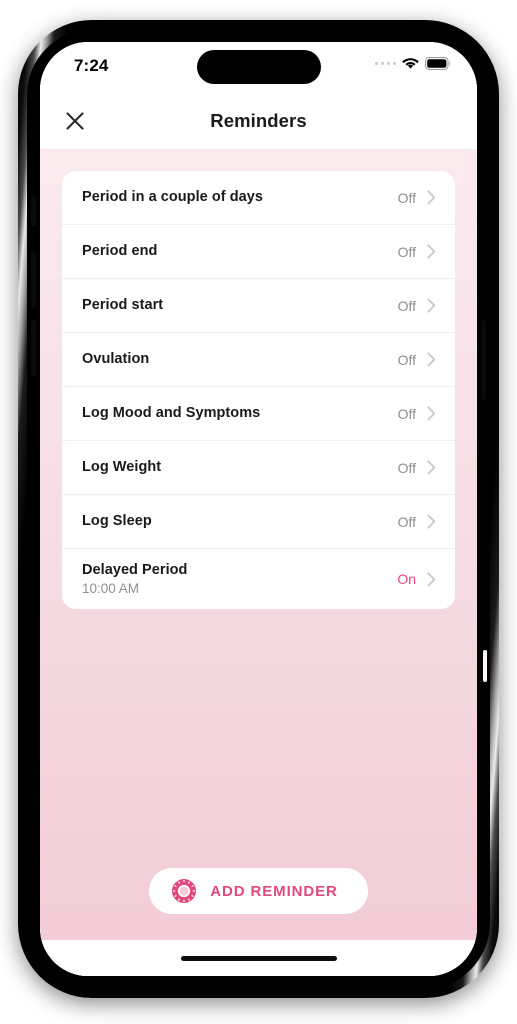  I want to click on volume-down-button, so click(33, 348).